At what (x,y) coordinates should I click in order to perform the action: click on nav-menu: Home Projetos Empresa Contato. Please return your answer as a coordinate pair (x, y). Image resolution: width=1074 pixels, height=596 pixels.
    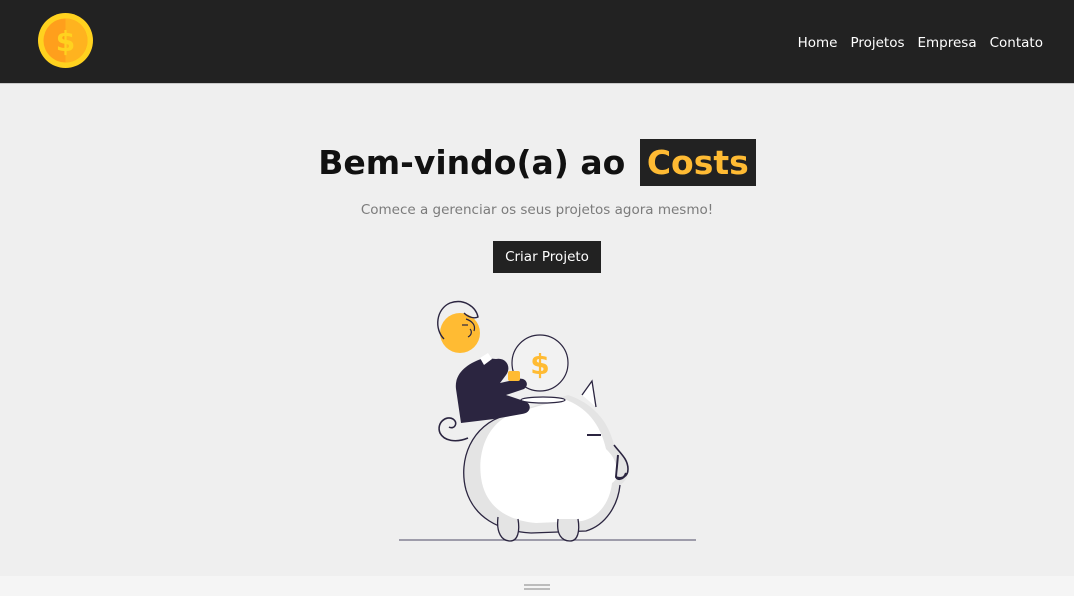
    Looking at the image, I should click on (914, 41).